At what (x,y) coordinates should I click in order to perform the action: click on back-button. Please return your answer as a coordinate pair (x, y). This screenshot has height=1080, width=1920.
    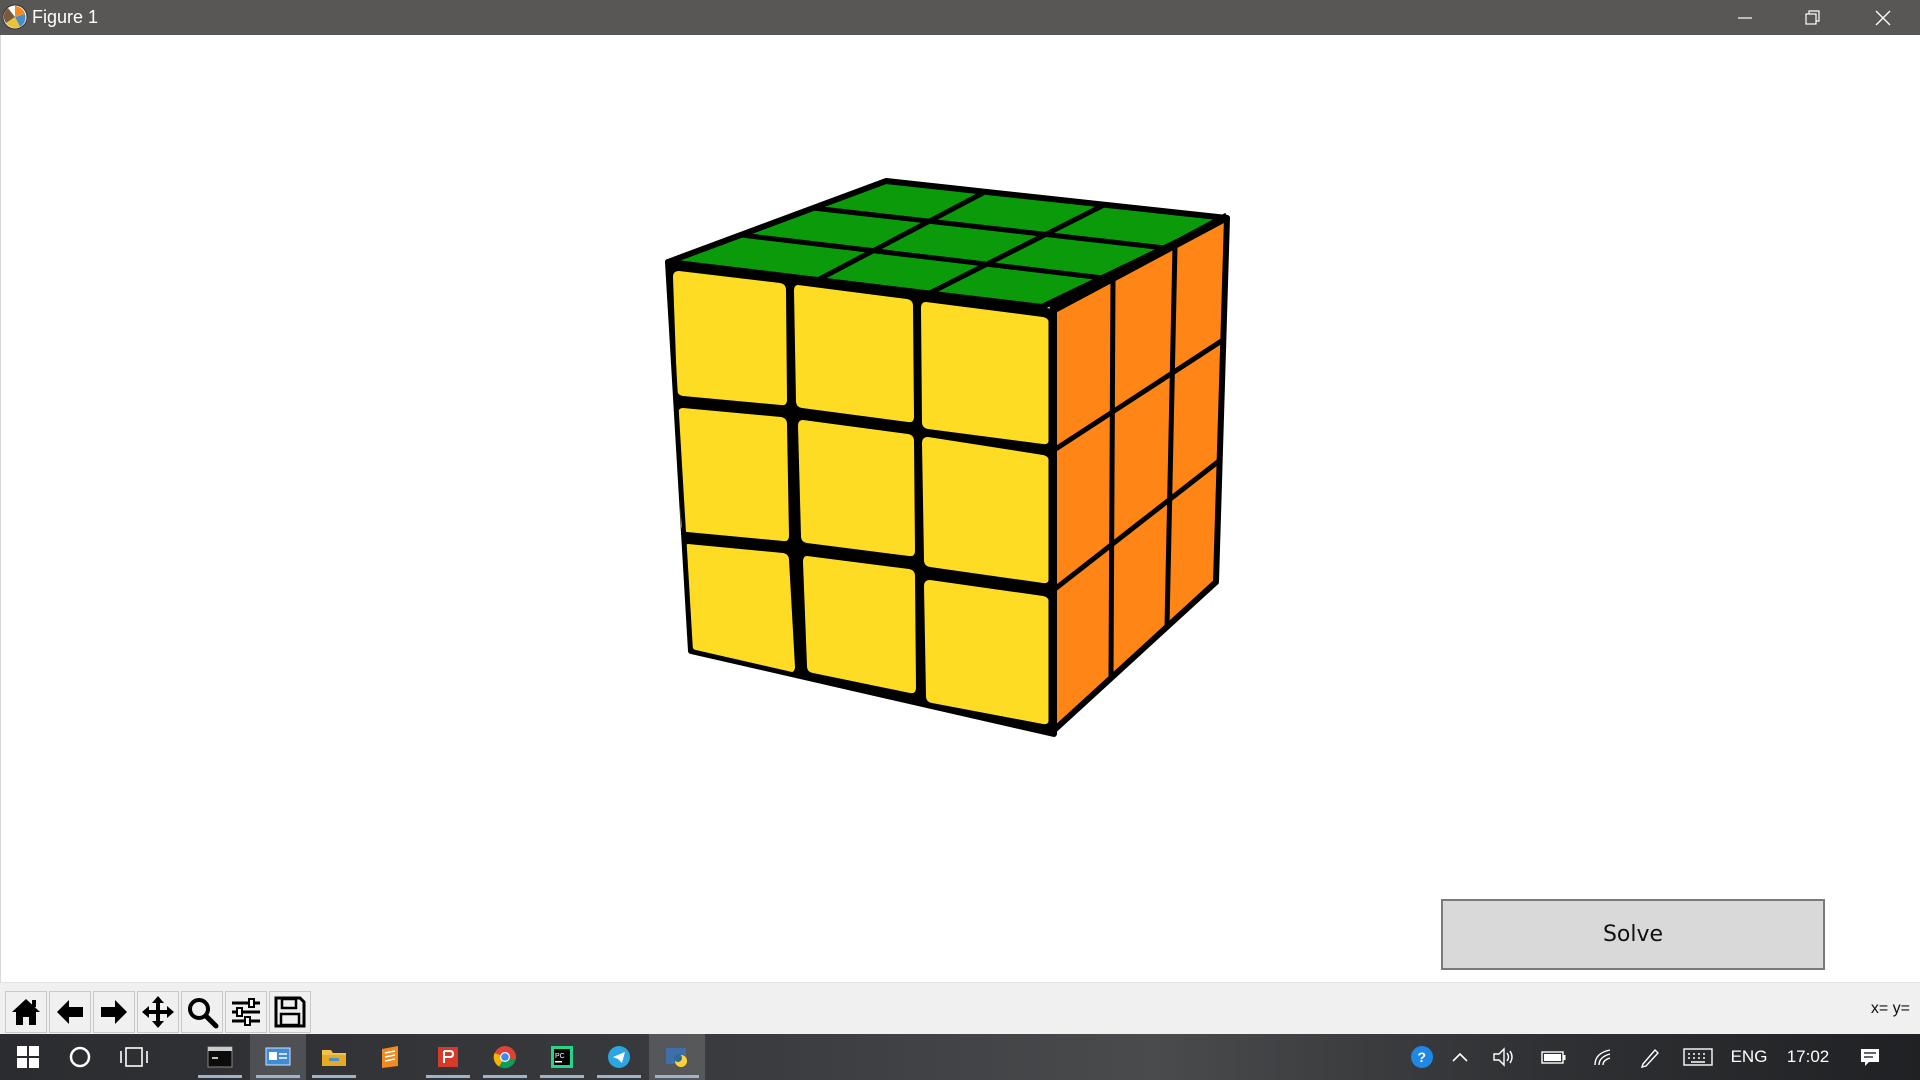
    Looking at the image, I should click on (70, 1012).